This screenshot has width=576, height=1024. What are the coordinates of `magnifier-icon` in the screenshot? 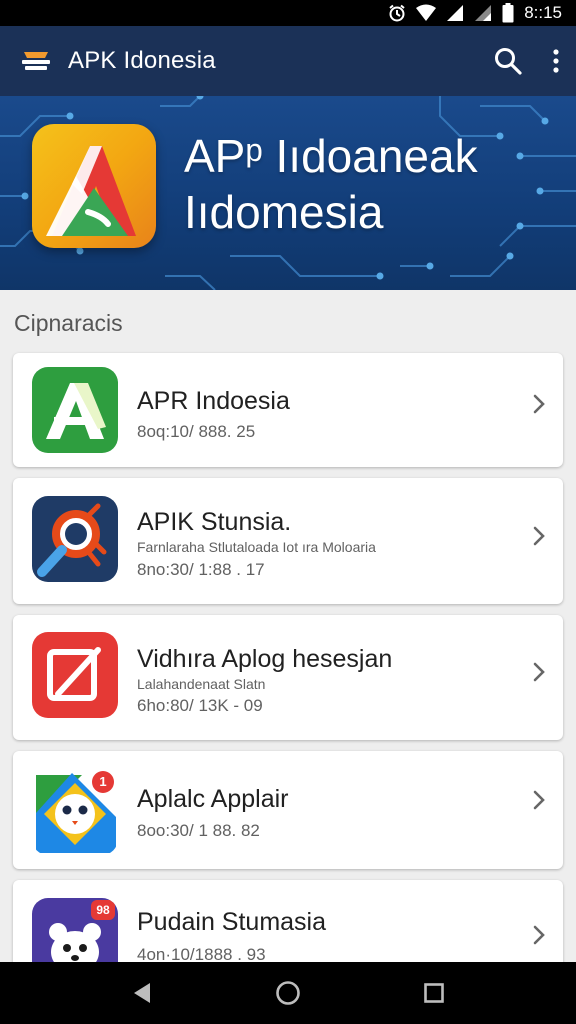 It's located at (75, 539).